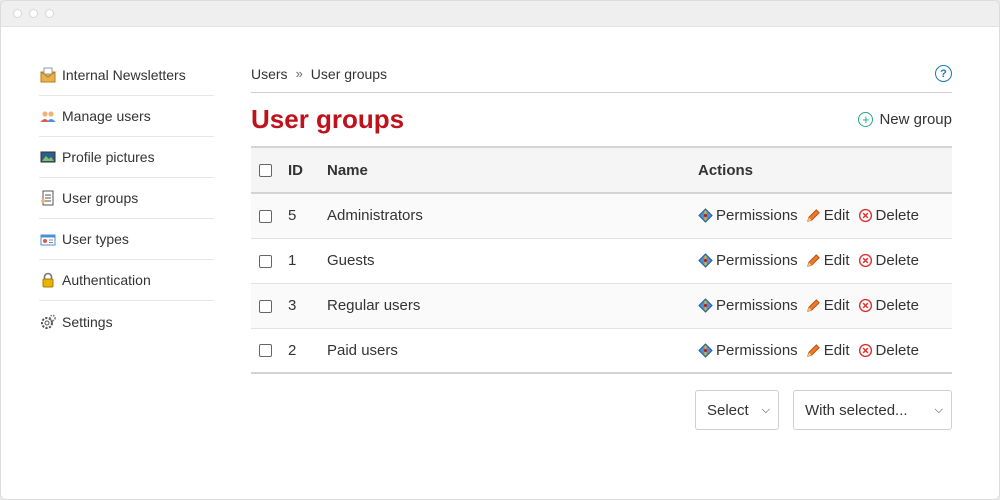 This screenshot has width=1000, height=500. I want to click on window-dot-close, so click(17, 13).